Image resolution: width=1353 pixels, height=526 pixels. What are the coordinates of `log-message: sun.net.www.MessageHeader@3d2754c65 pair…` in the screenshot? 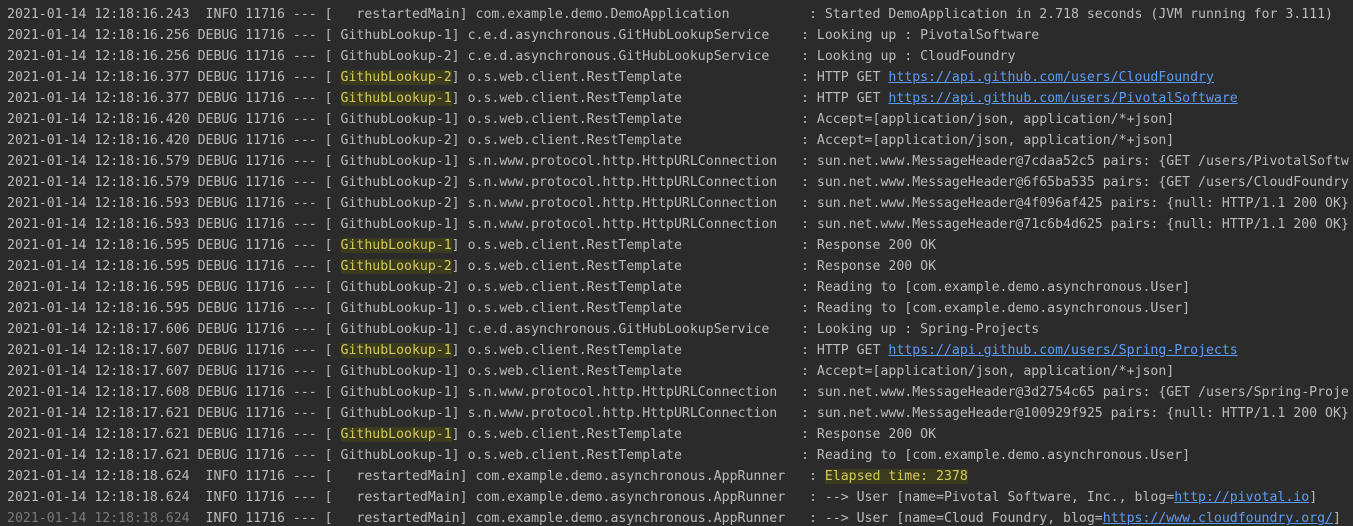 It's located at (1082, 392).